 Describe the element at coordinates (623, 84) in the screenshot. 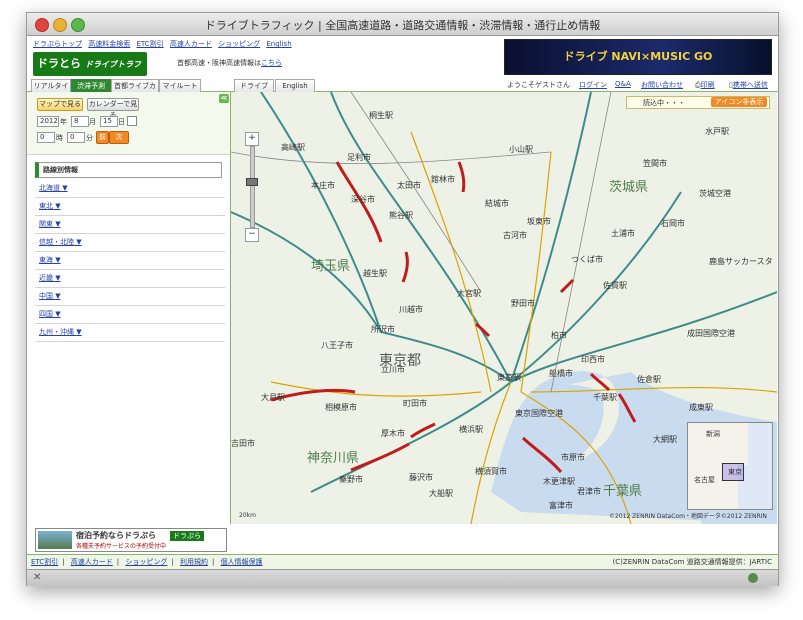

I see `qa-link: Q&A` at that location.